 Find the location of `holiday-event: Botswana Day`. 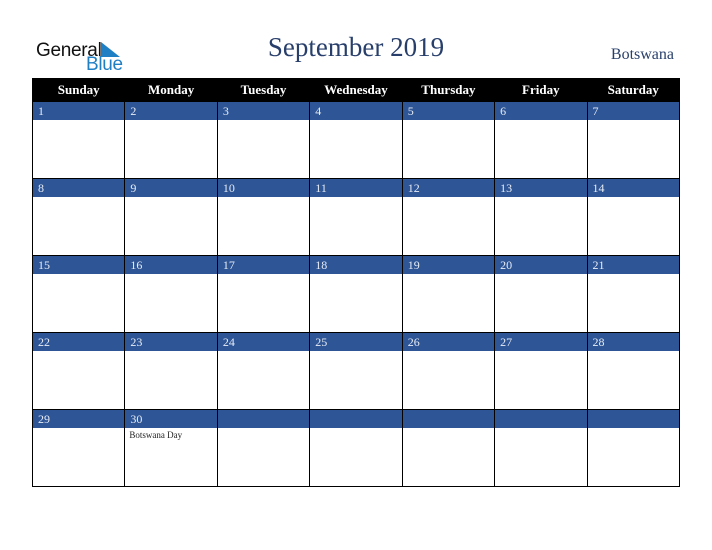

holiday-event: Botswana Day is located at coordinates (156, 435).